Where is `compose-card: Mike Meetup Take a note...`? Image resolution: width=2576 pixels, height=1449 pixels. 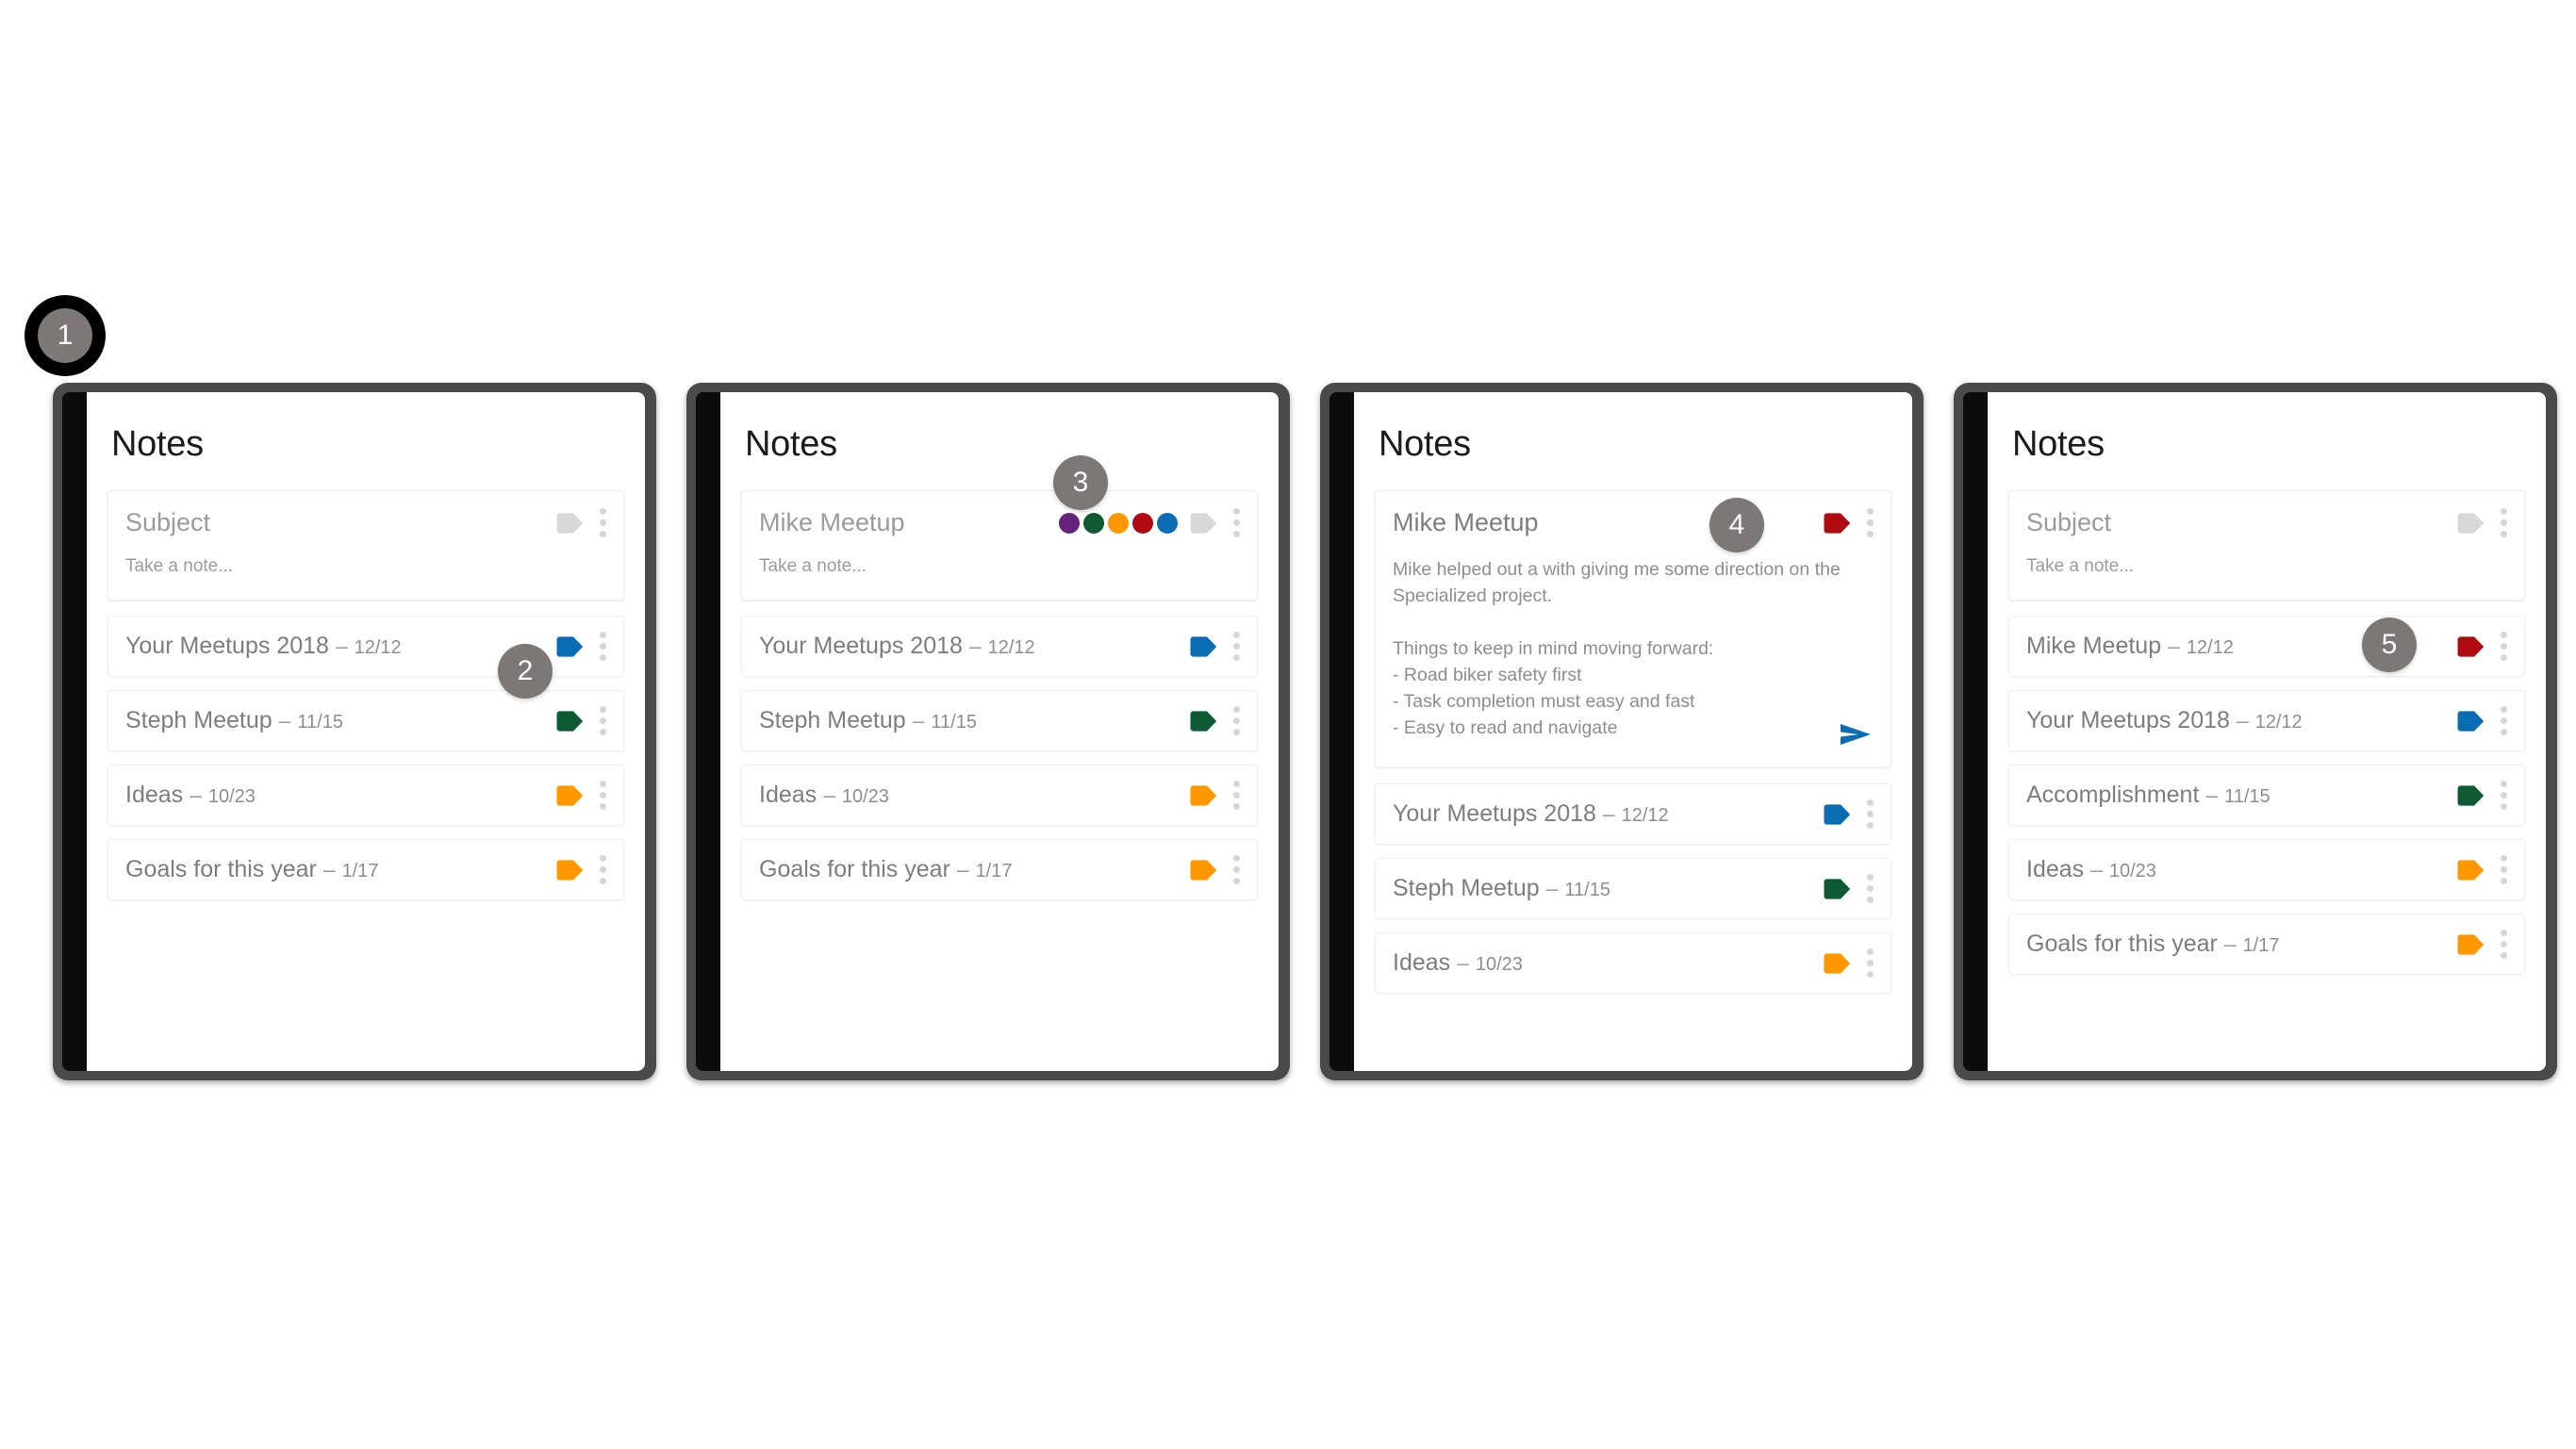
compose-card: Mike Meetup Take a note... is located at coordinates (999, 545).